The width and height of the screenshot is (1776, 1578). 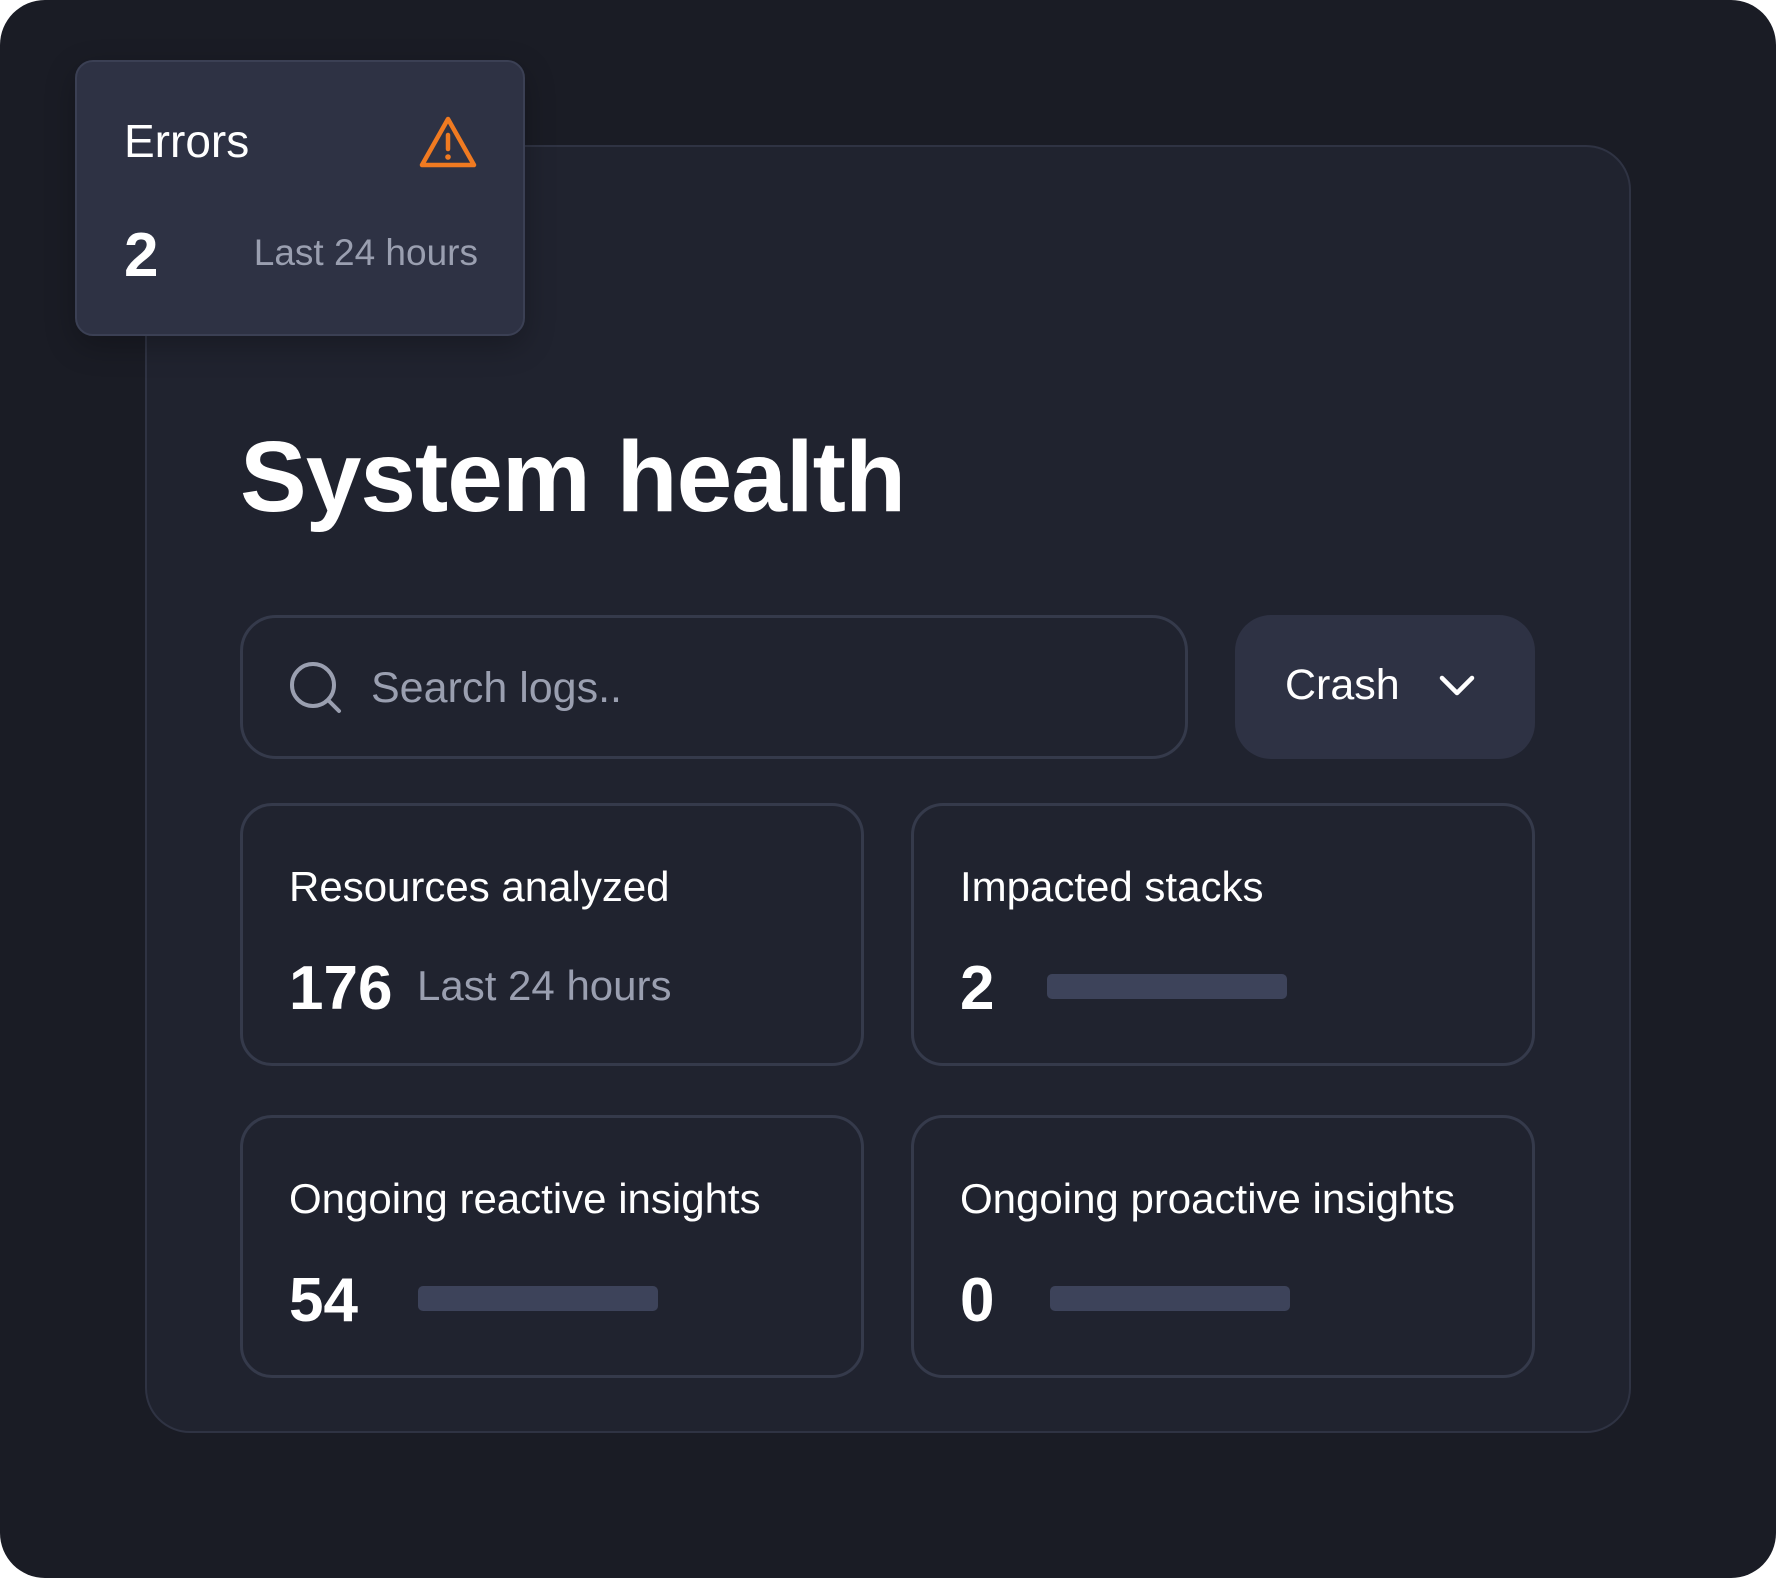 I want to click on stat-period: Last 24 hours, so click(x=544, y=985).